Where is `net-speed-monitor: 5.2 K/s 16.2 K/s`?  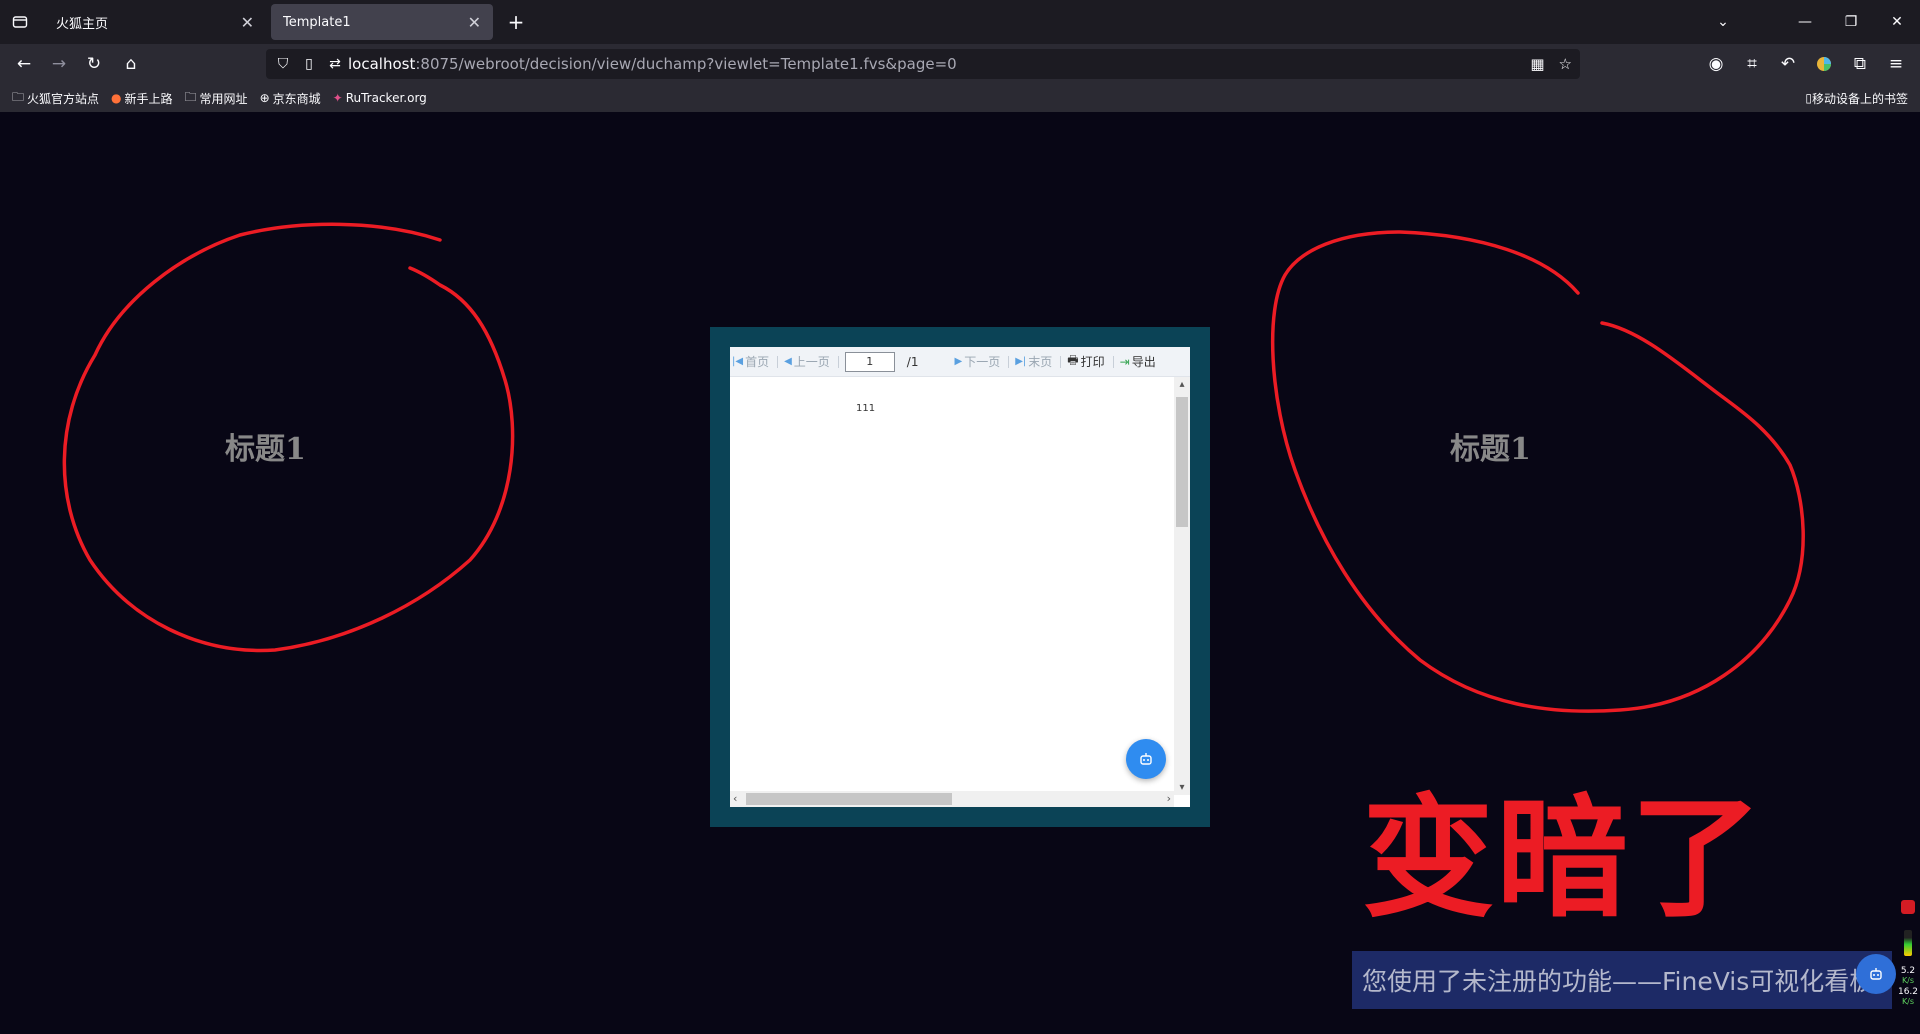 net-speed-monitor: 5.2 K/s 16.2 K/s is located at coordinates (1908, 966).